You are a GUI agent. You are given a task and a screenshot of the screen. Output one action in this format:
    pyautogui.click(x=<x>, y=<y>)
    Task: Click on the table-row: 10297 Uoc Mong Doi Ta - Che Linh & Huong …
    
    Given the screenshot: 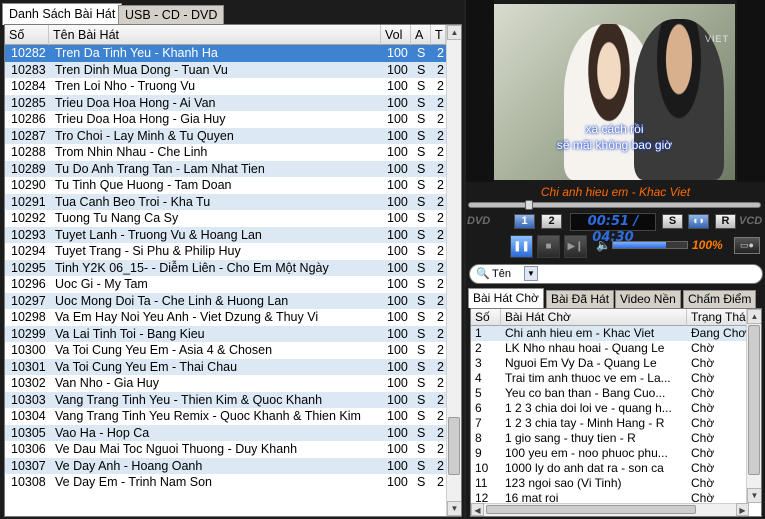 What is the action you would take?
    pyautogui.click(x=225, y=300)
    